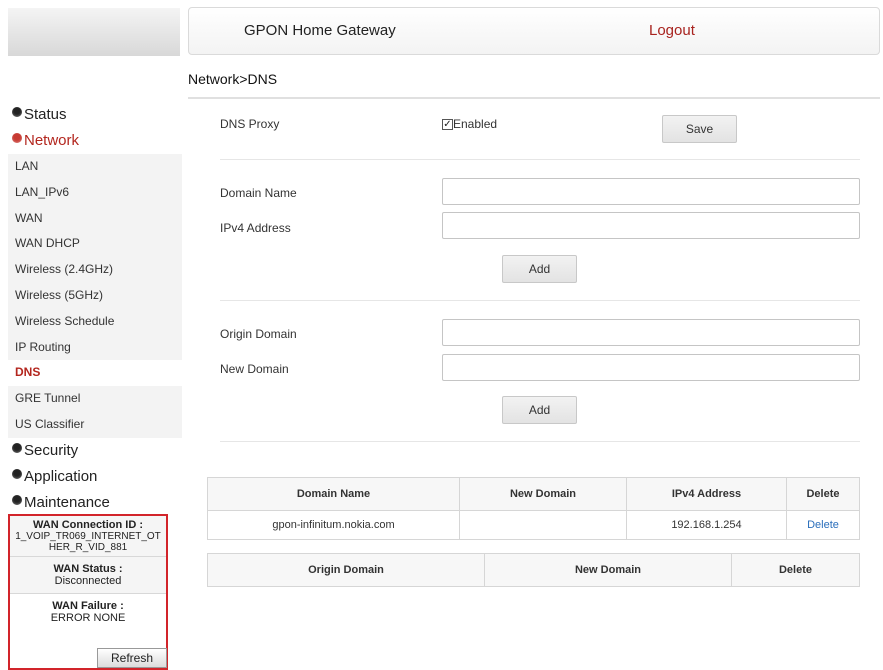  I want to click on delete-link: Delete, so click(823, 525).